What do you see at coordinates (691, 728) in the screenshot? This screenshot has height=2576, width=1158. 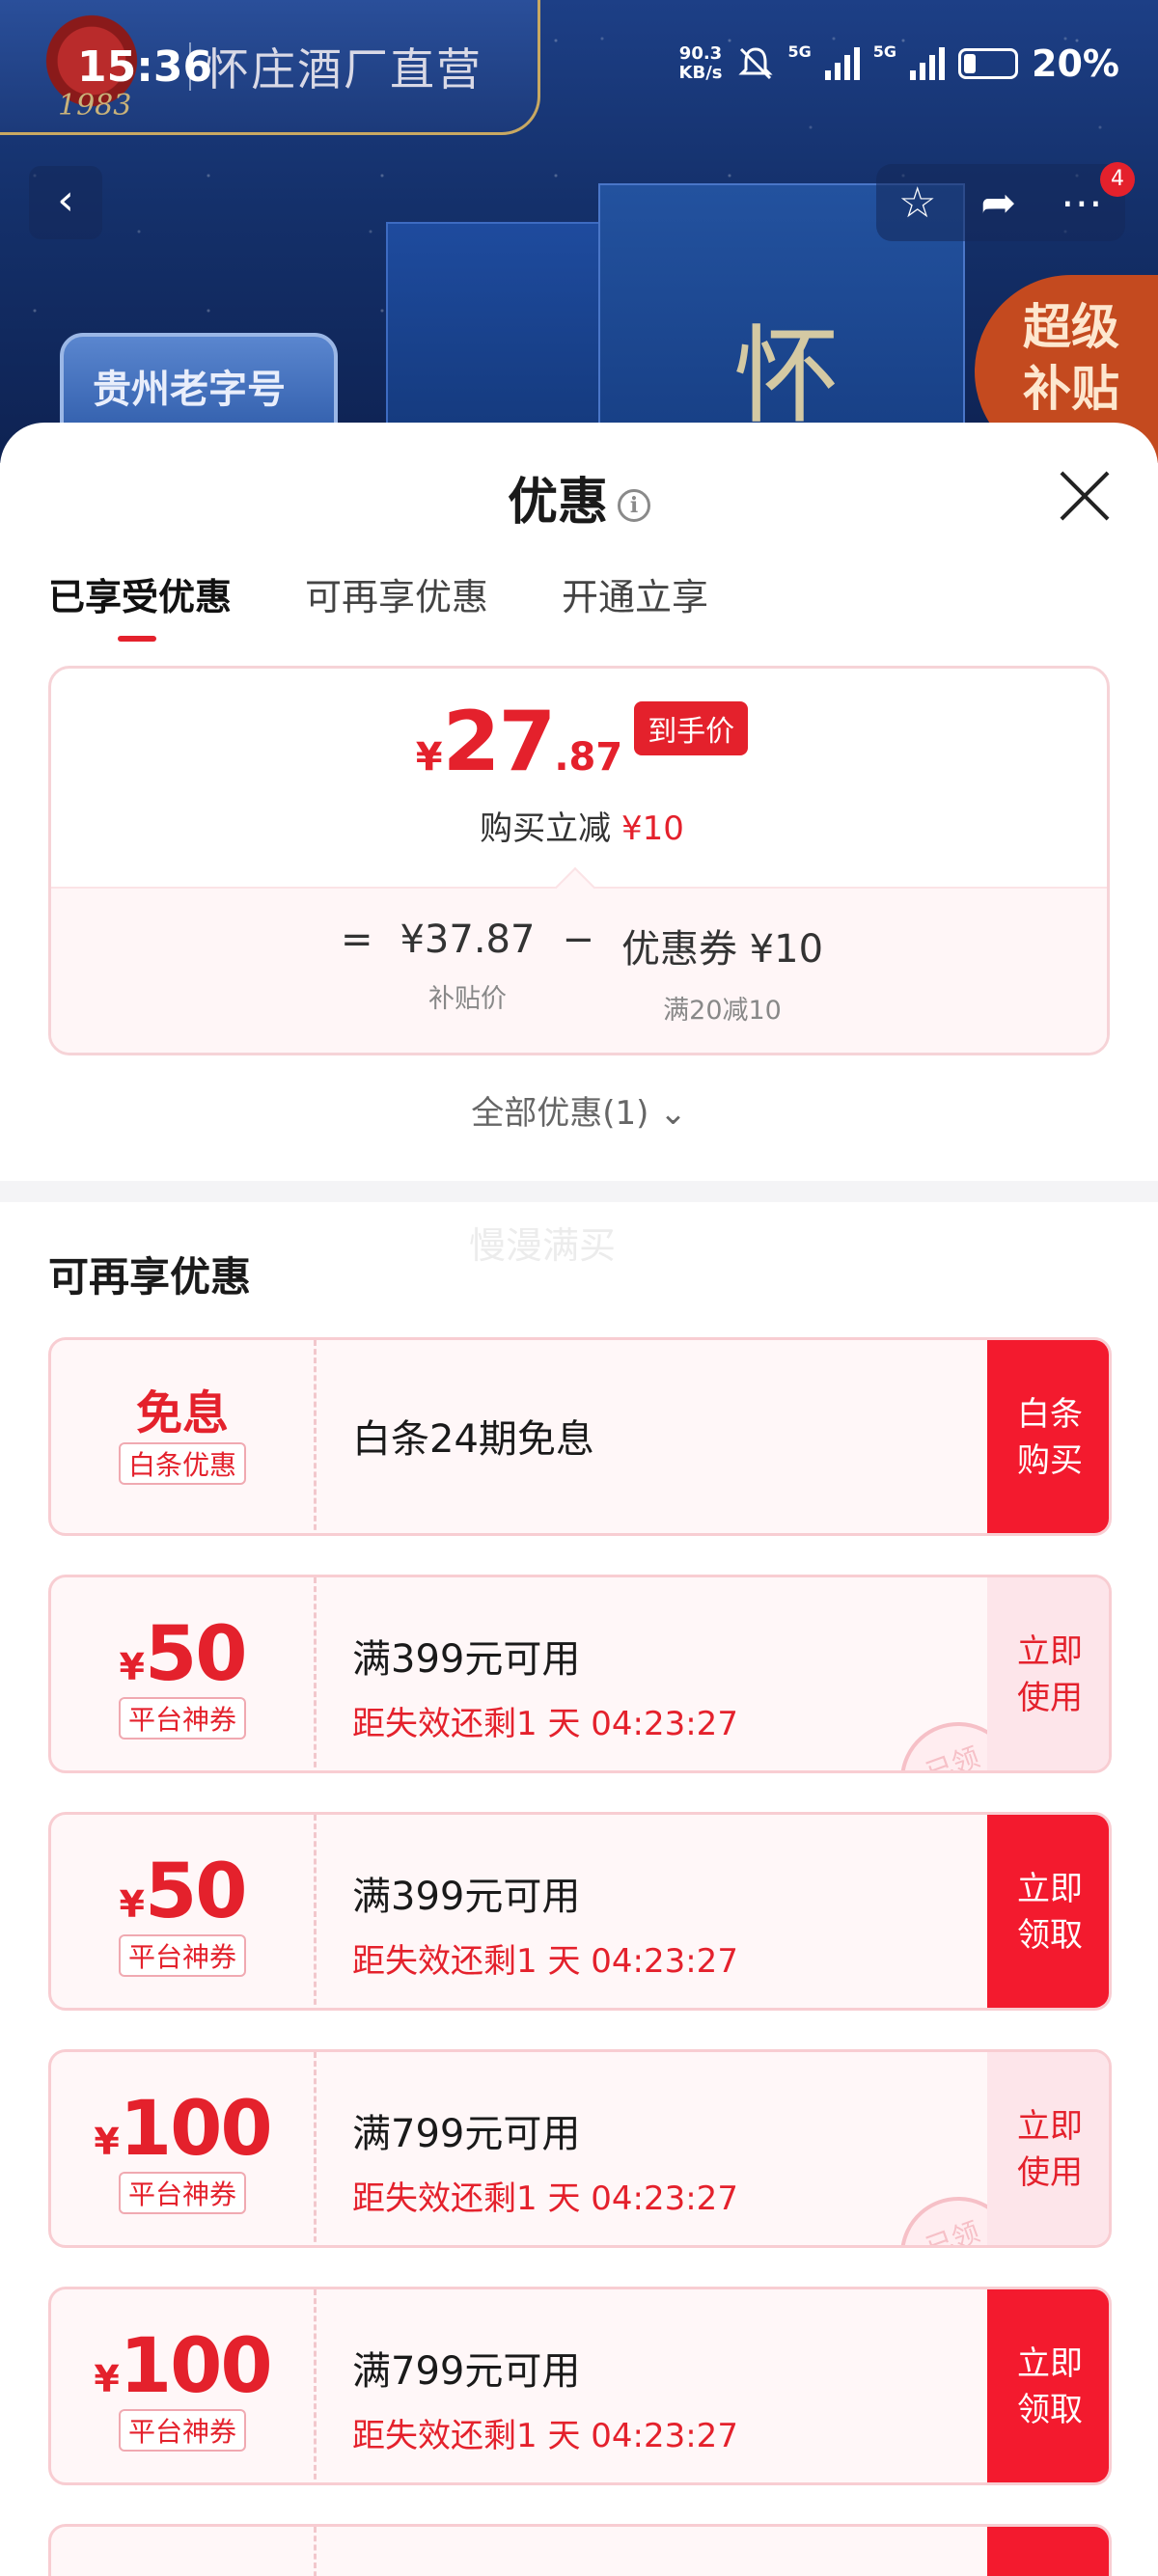 I see `final-price-tag: 到手价` at bounding box center [691, 728].